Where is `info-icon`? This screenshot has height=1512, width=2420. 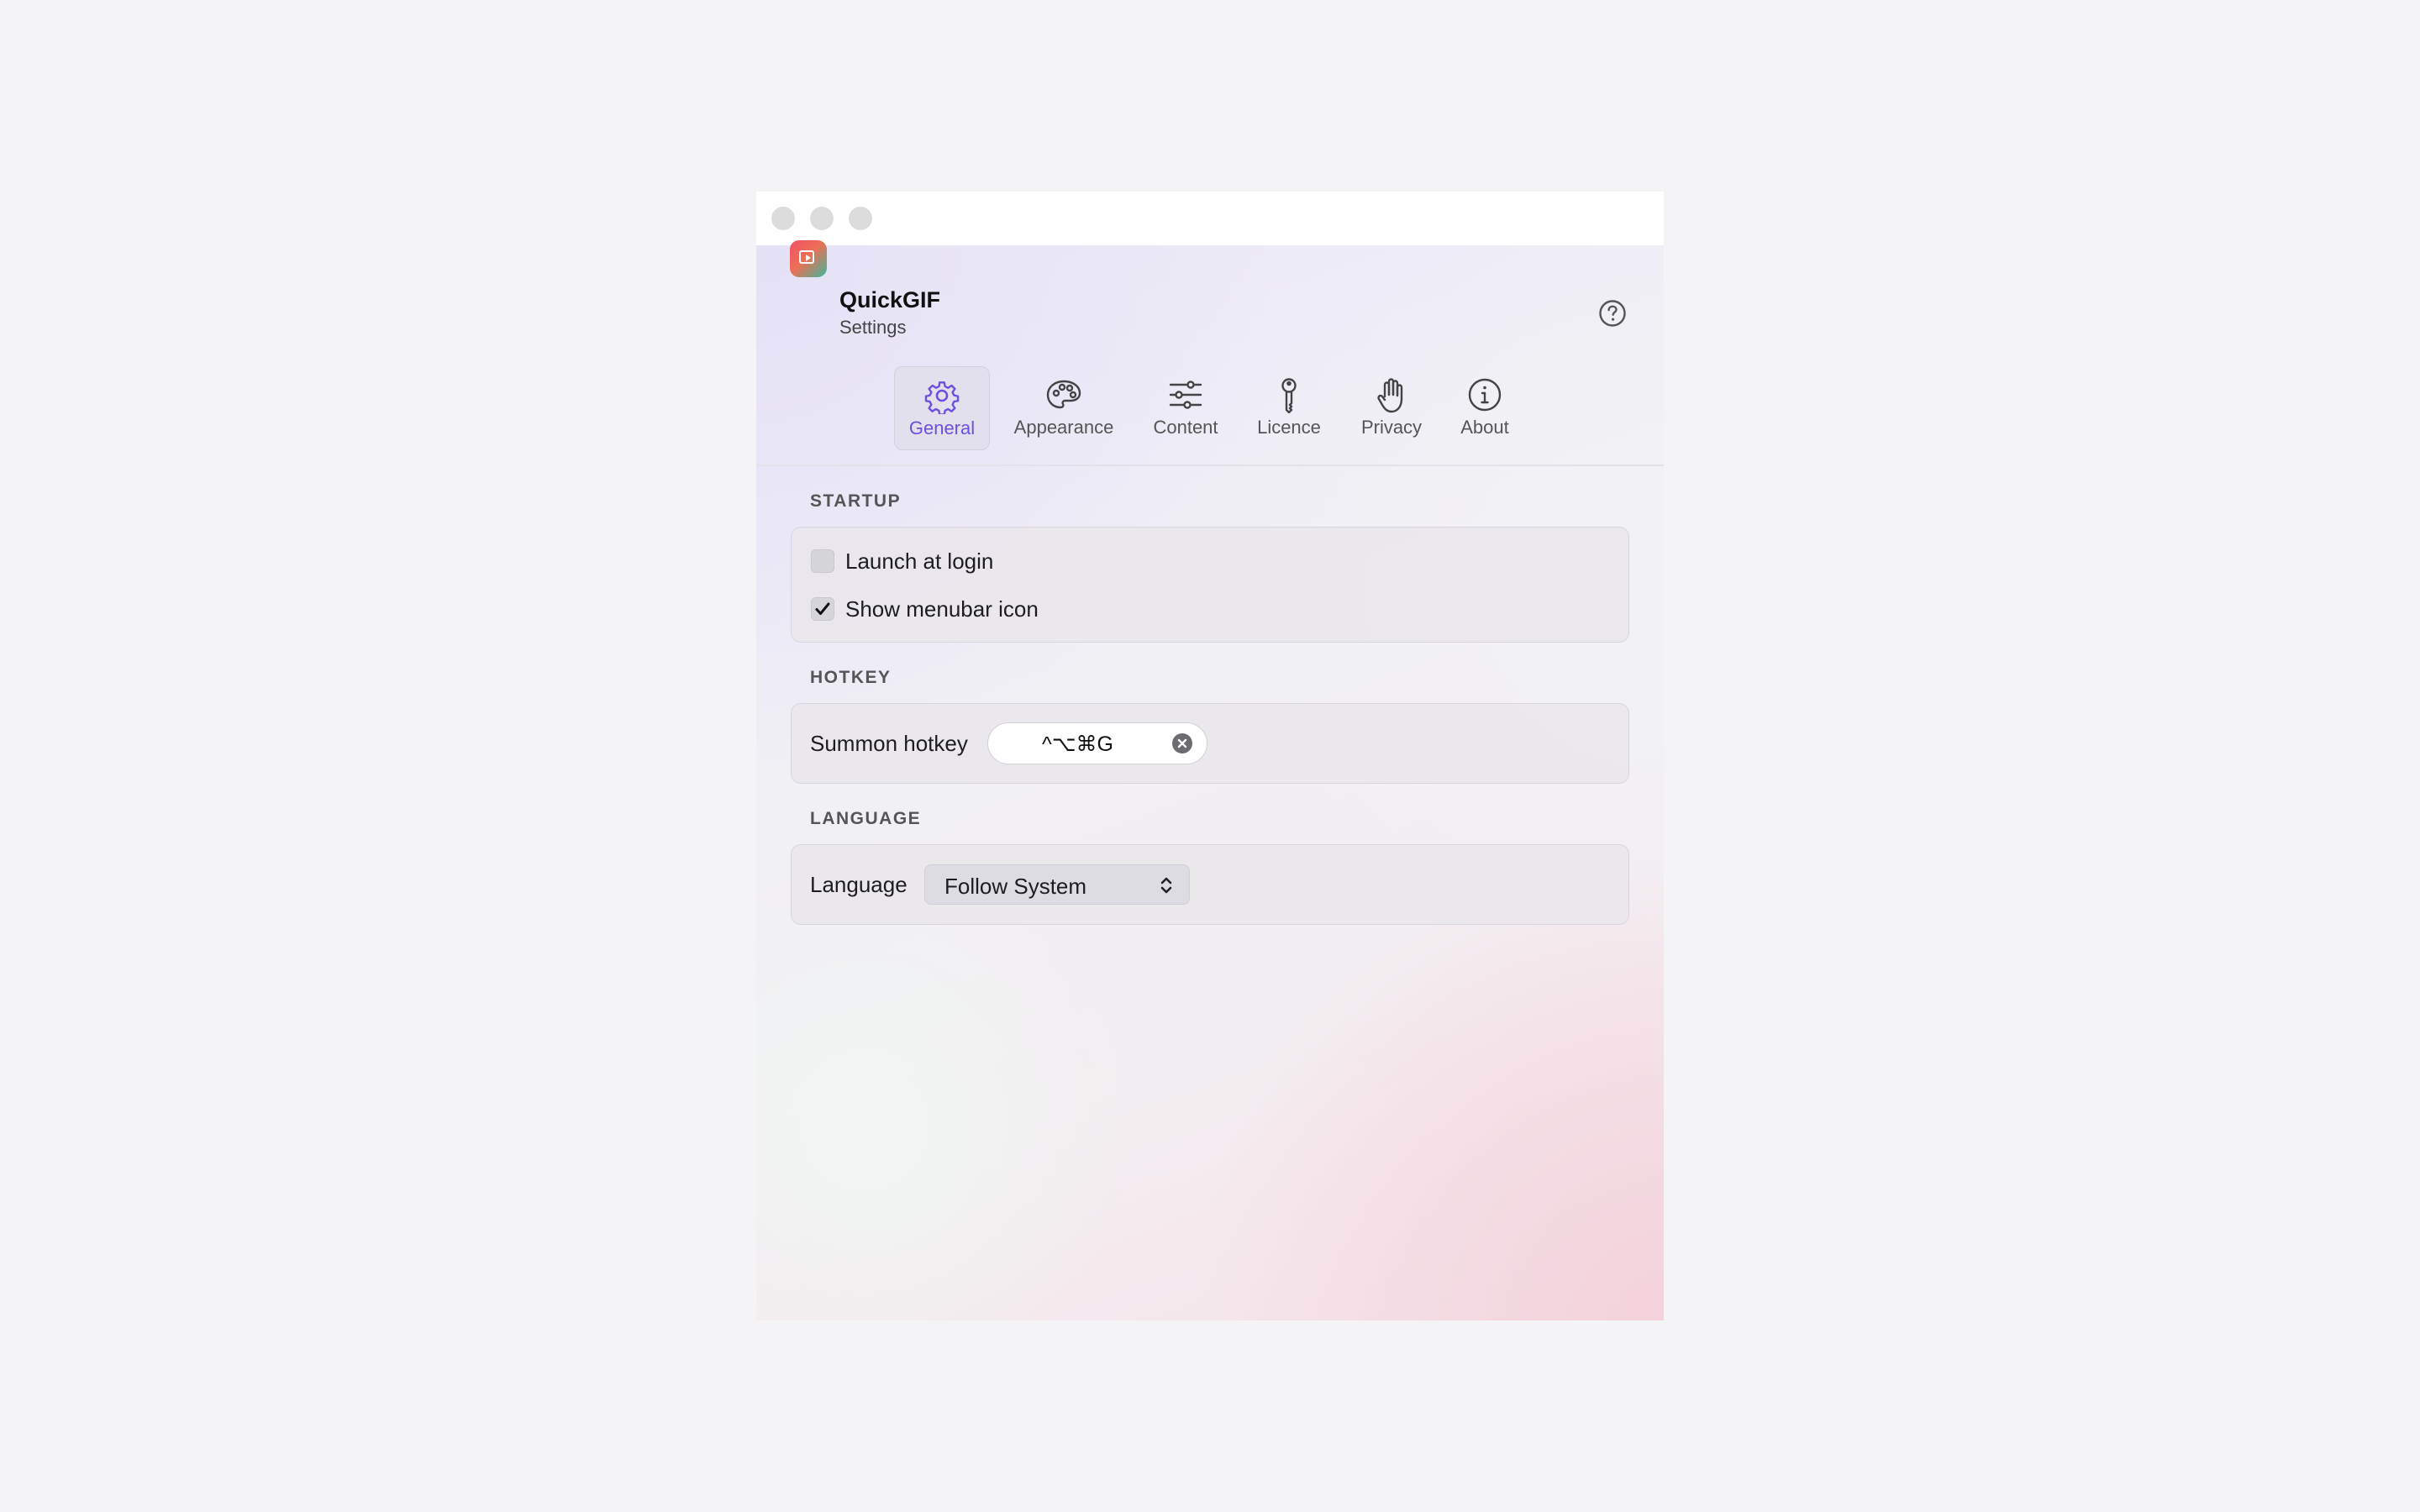
info-icon is located at coordinates (1485, 395).